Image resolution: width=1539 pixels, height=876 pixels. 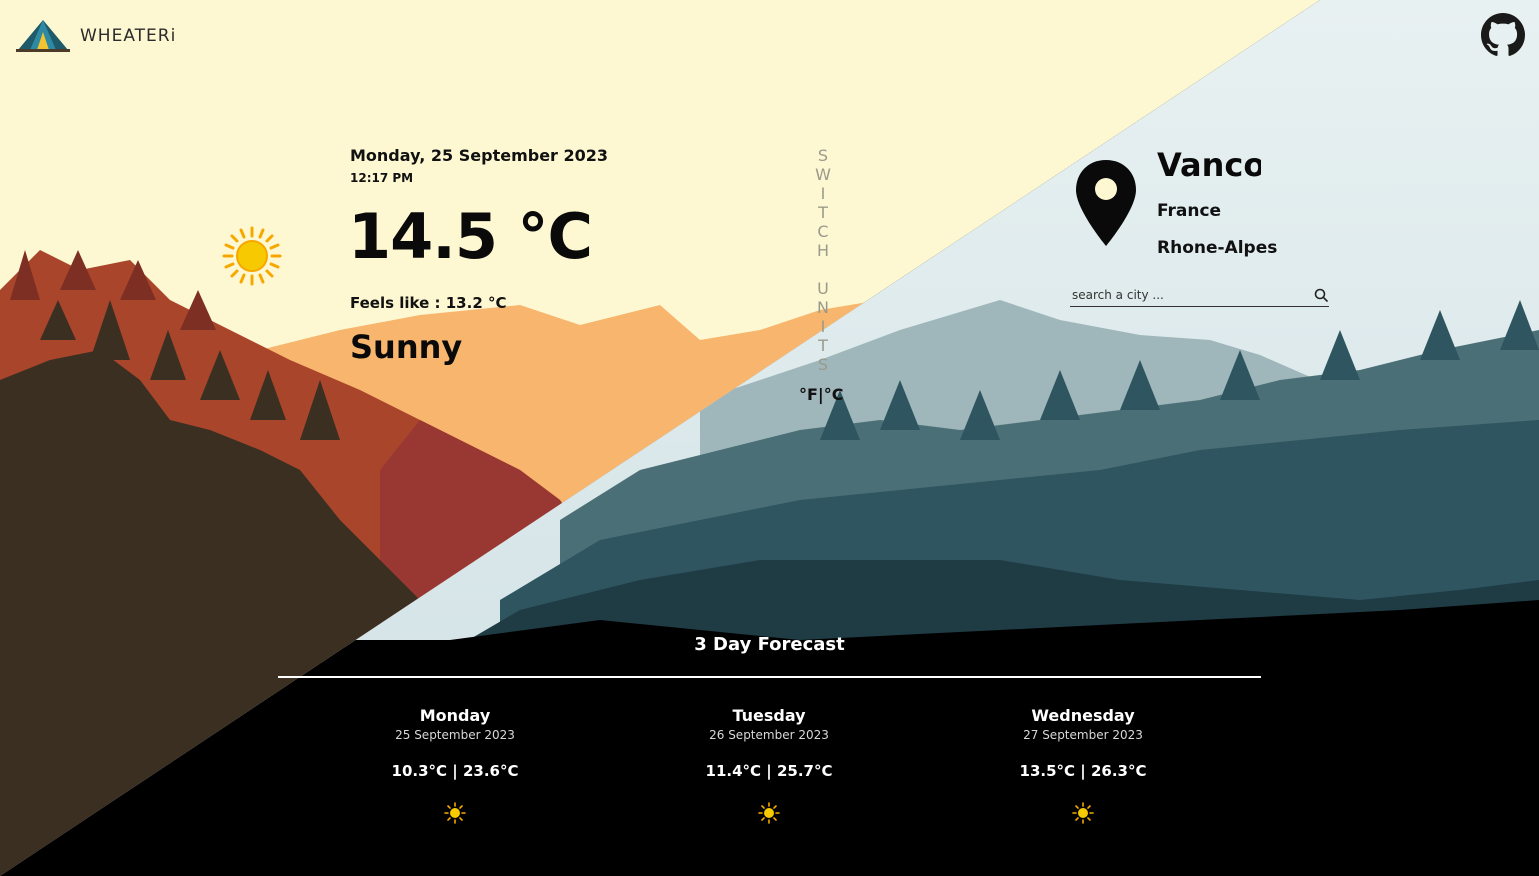 I want to click on forecast-day-temp: 13.5°C | 26.3°C, so click(x=1083, y=771).